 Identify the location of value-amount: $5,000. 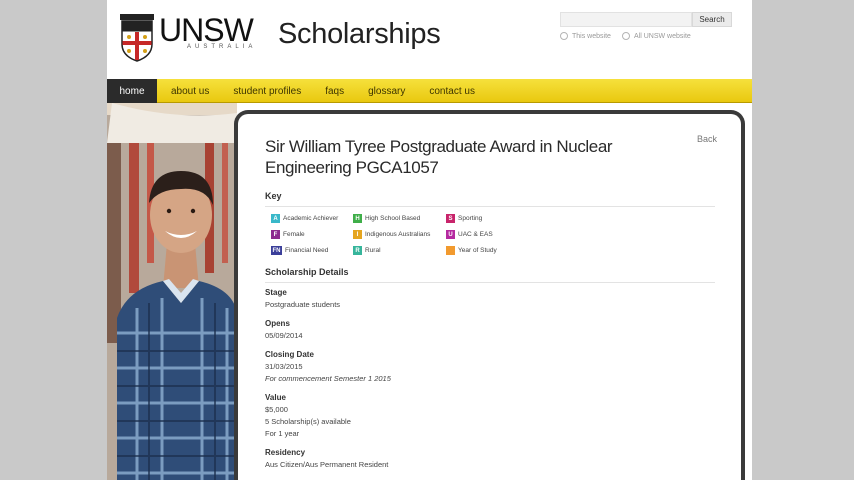
(276, 409).